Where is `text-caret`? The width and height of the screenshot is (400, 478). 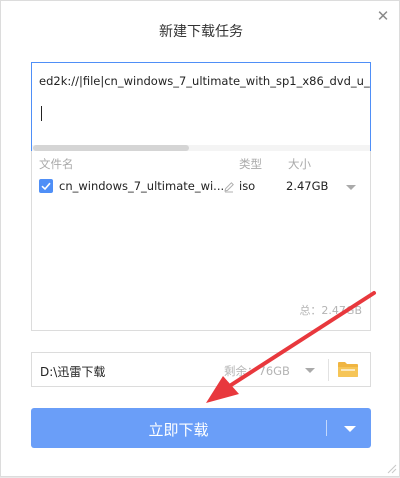
text-caret is located at coordinates (41, 113).